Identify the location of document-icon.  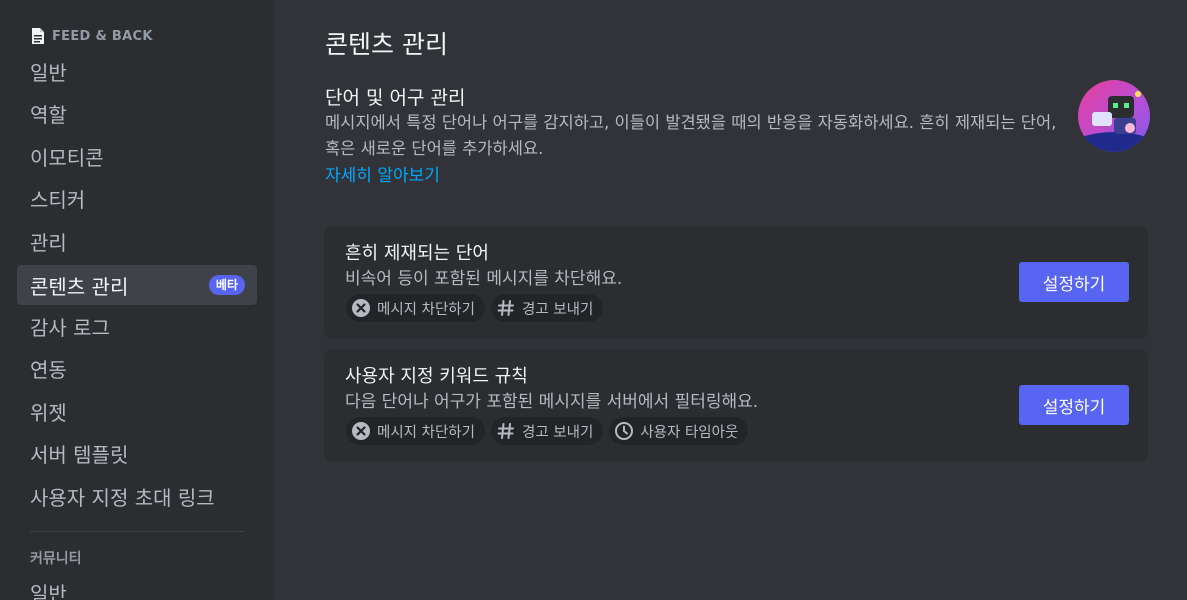
(38, 36).